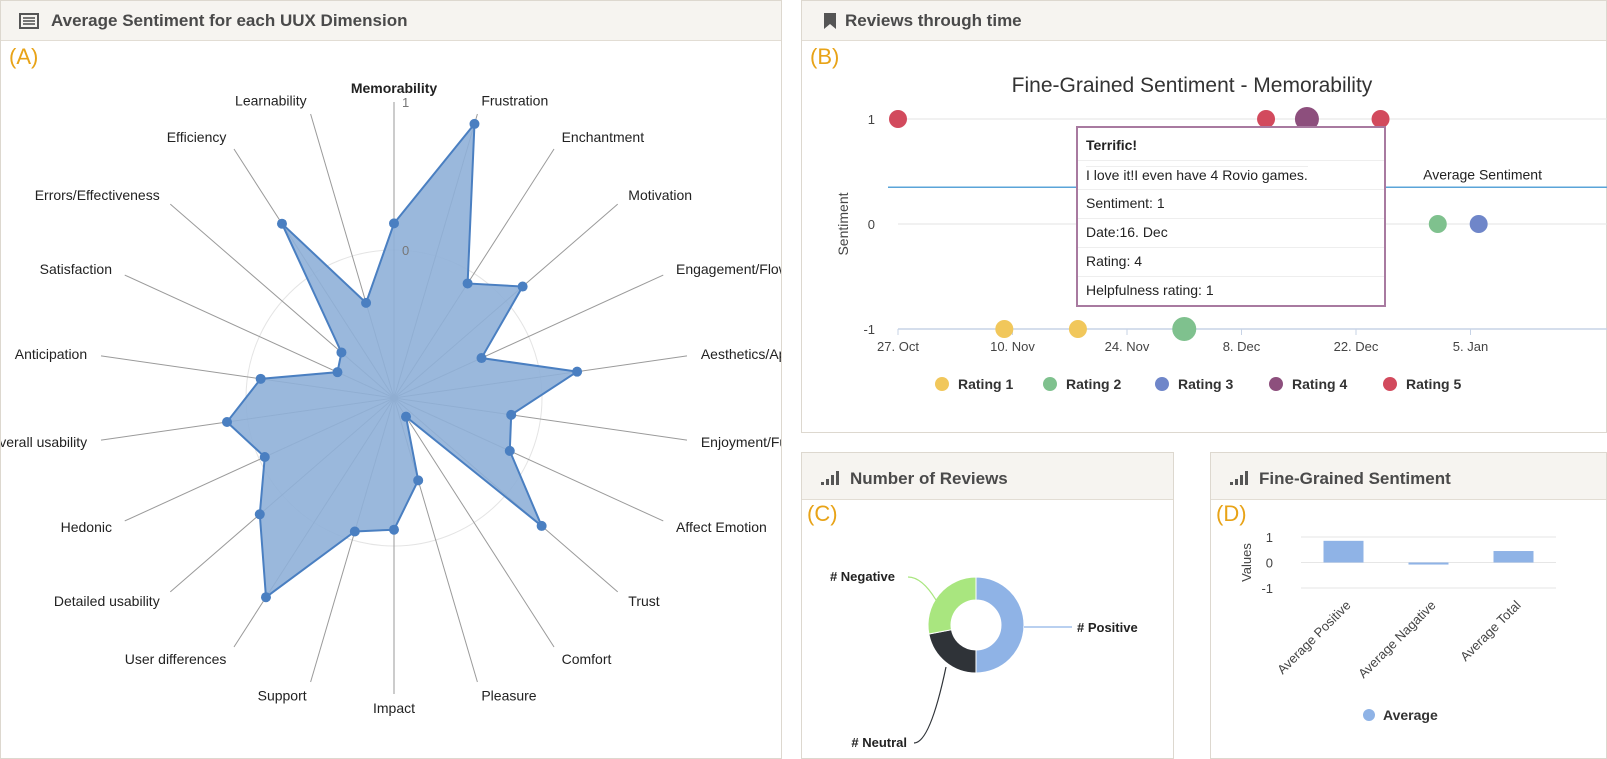  Describe the element at coordinates (728, 269) in the screenshot. I see `radar-category-label: Engagement/Flow` at that location.